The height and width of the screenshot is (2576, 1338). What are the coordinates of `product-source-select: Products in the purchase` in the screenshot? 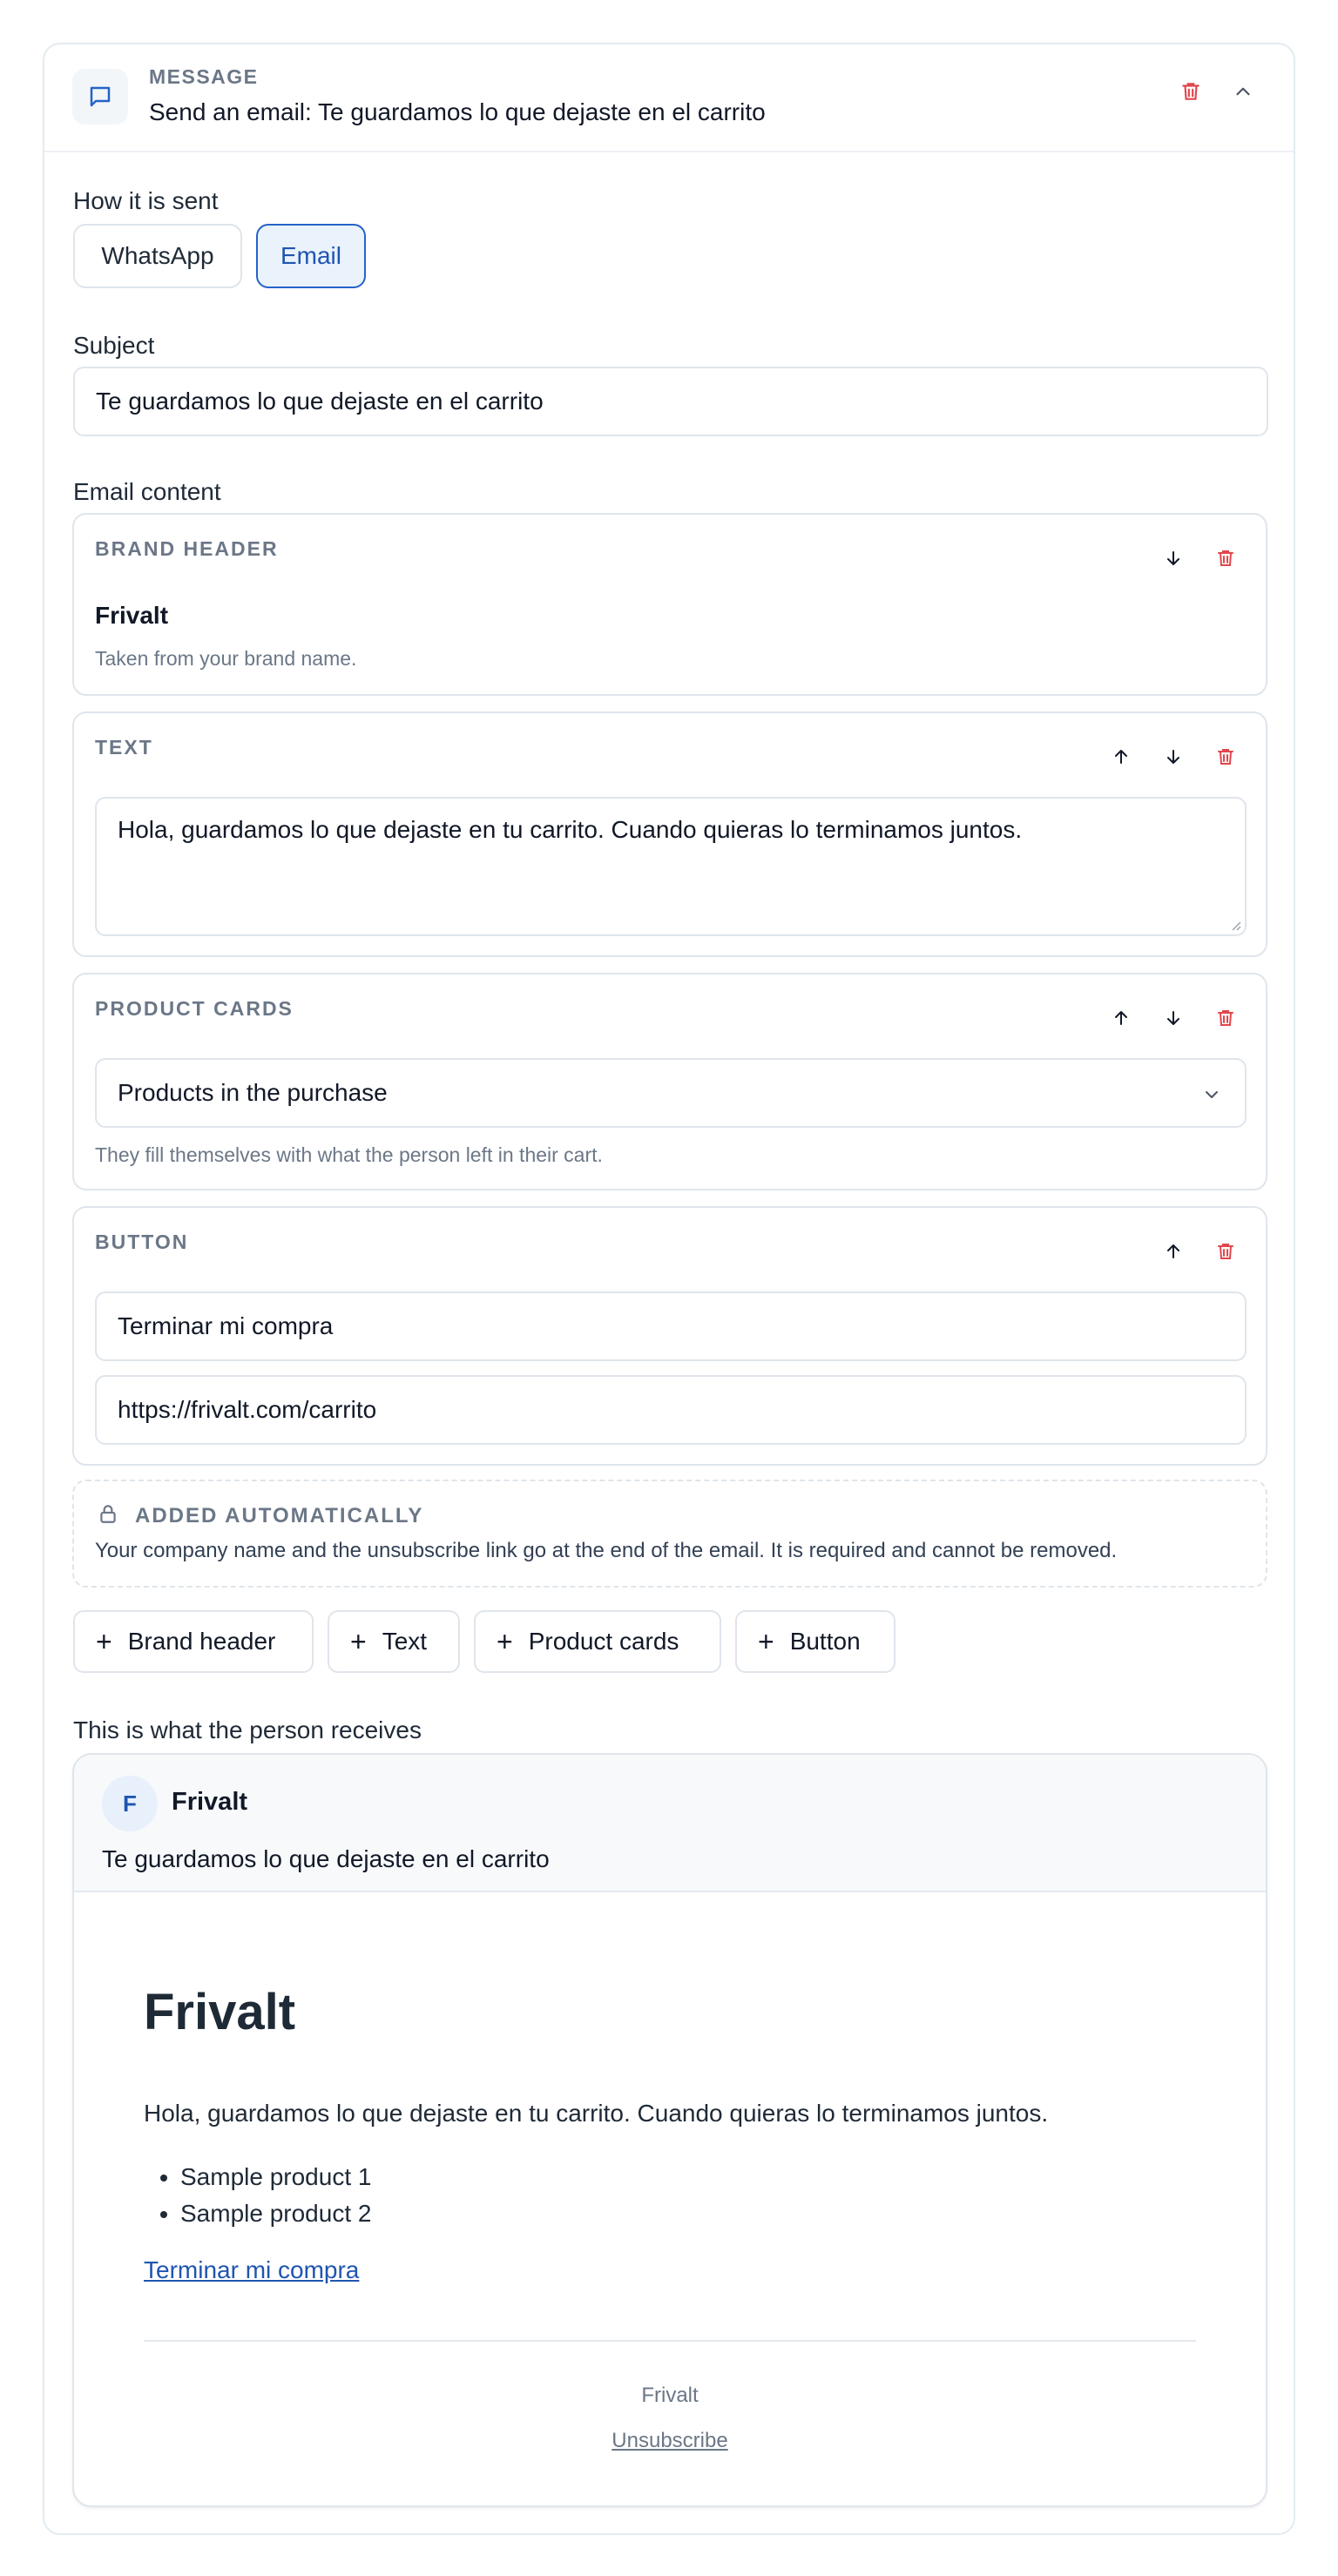 It's located at (671, 1093).